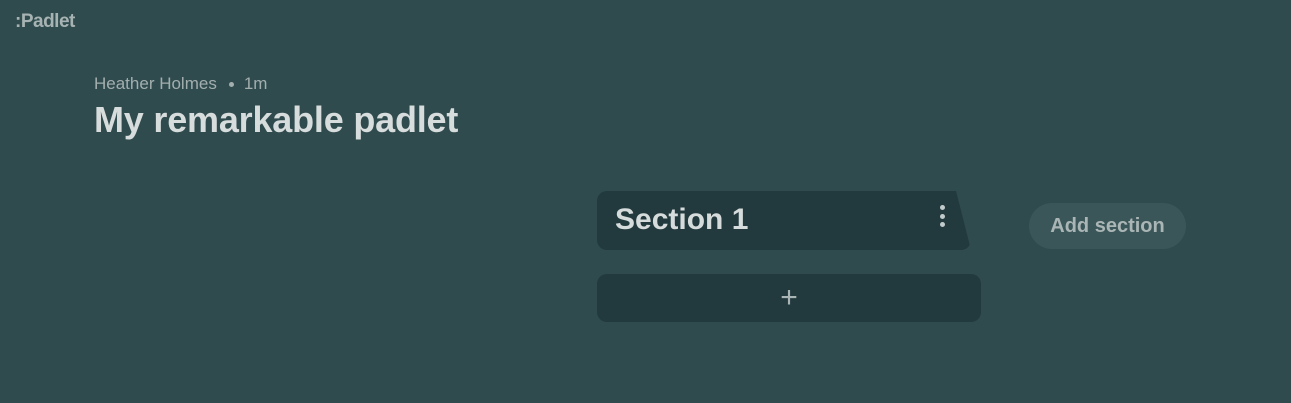  I want to click on separator-dot, so click(231, 84).